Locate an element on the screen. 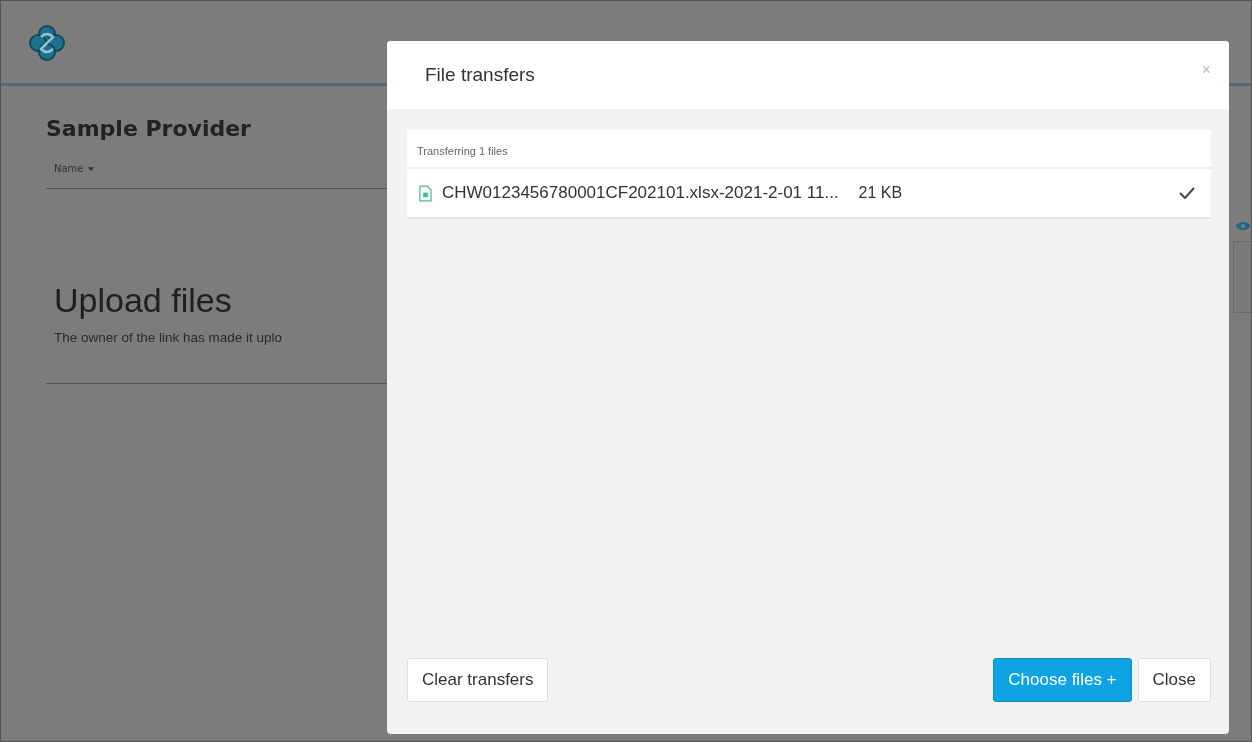 Image resolution: width=1252 pixels, height=742 pixels. caret-icon is located at coordinates (90, 169).